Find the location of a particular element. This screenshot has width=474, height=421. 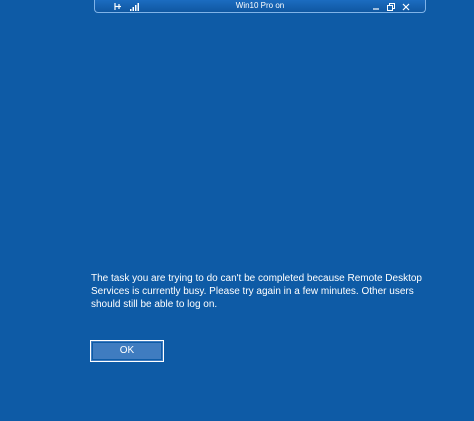

close-icon is located at coordinates (406, 7).